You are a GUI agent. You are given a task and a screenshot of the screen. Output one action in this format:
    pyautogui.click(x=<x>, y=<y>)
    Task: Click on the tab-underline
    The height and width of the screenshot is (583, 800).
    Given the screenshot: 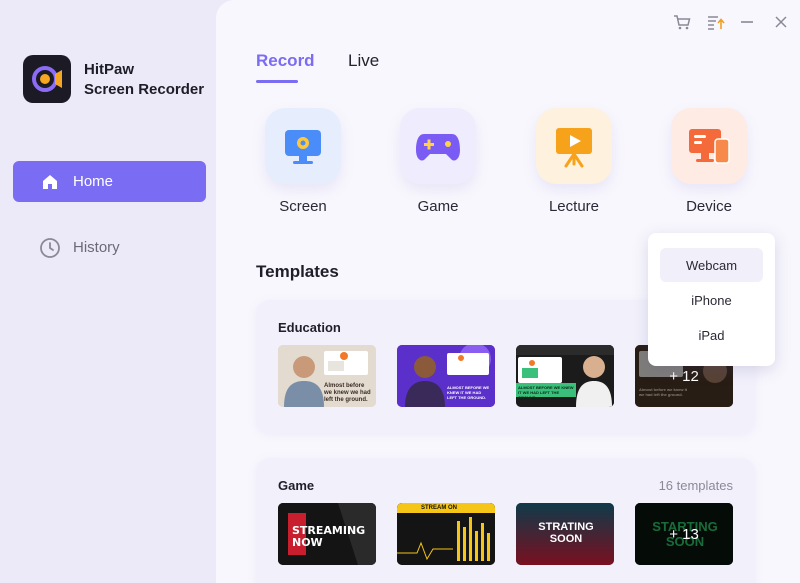 What is the action you would take?
    pyautogui.click(x=277, y=81)
    